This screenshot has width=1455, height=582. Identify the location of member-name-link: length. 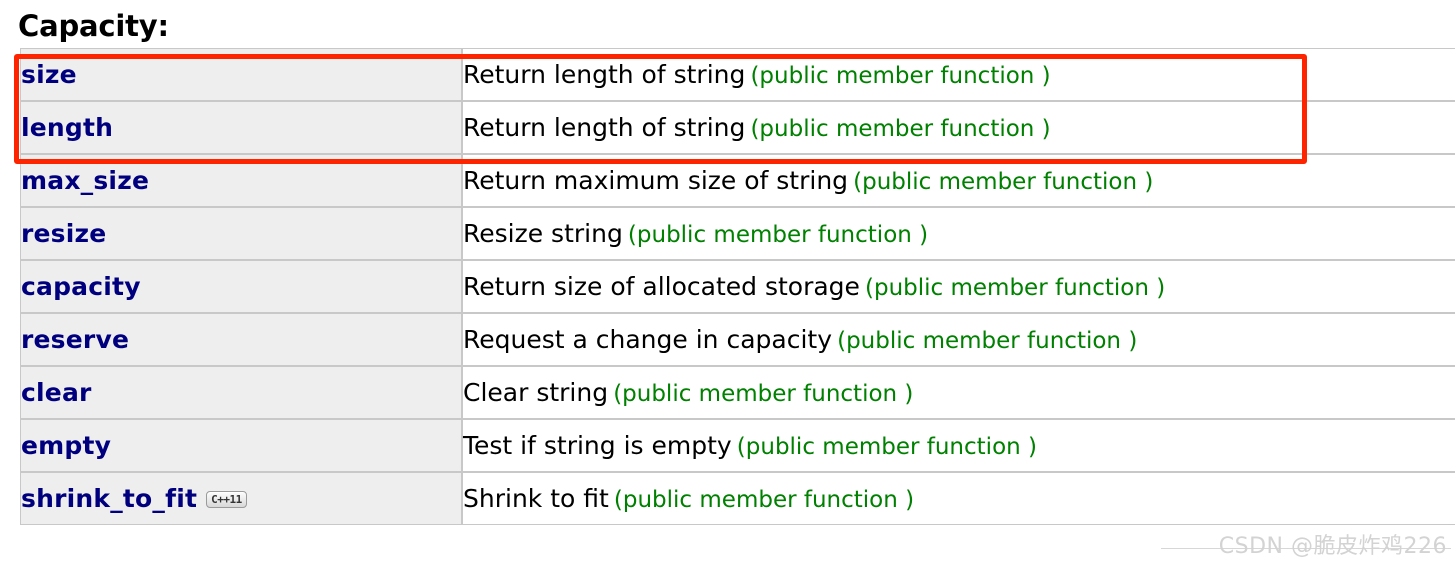
(67, 127).